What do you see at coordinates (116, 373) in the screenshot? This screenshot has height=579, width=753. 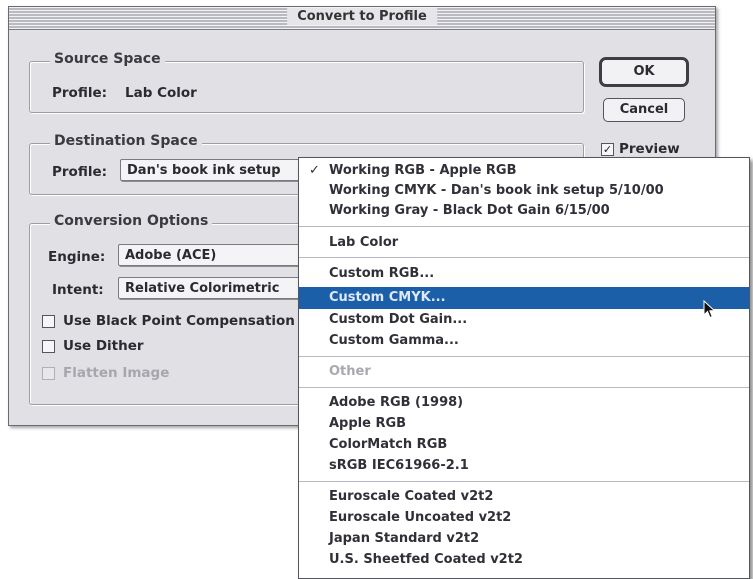 I see `flatten-image-label: Flatten Image` at bounding box center [116, 373].